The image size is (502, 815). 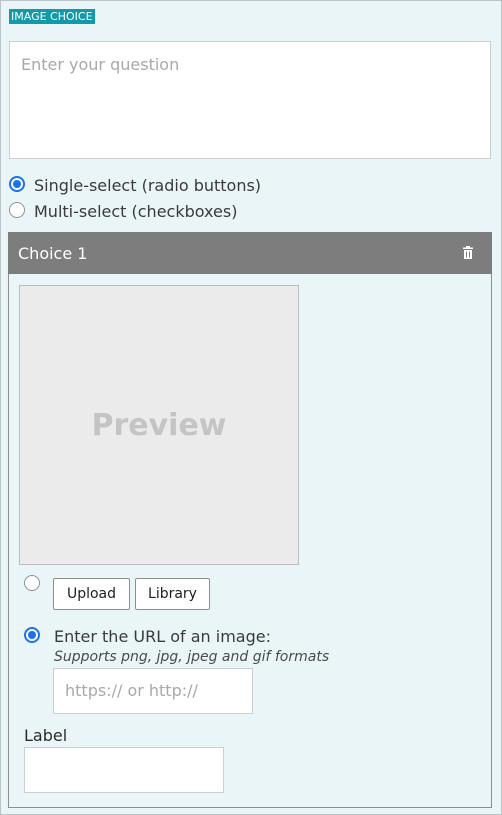 What do you see at coordinates (32, 635) in the screenshot?
I see `url-source-radio` at bounding box center [32, 635].